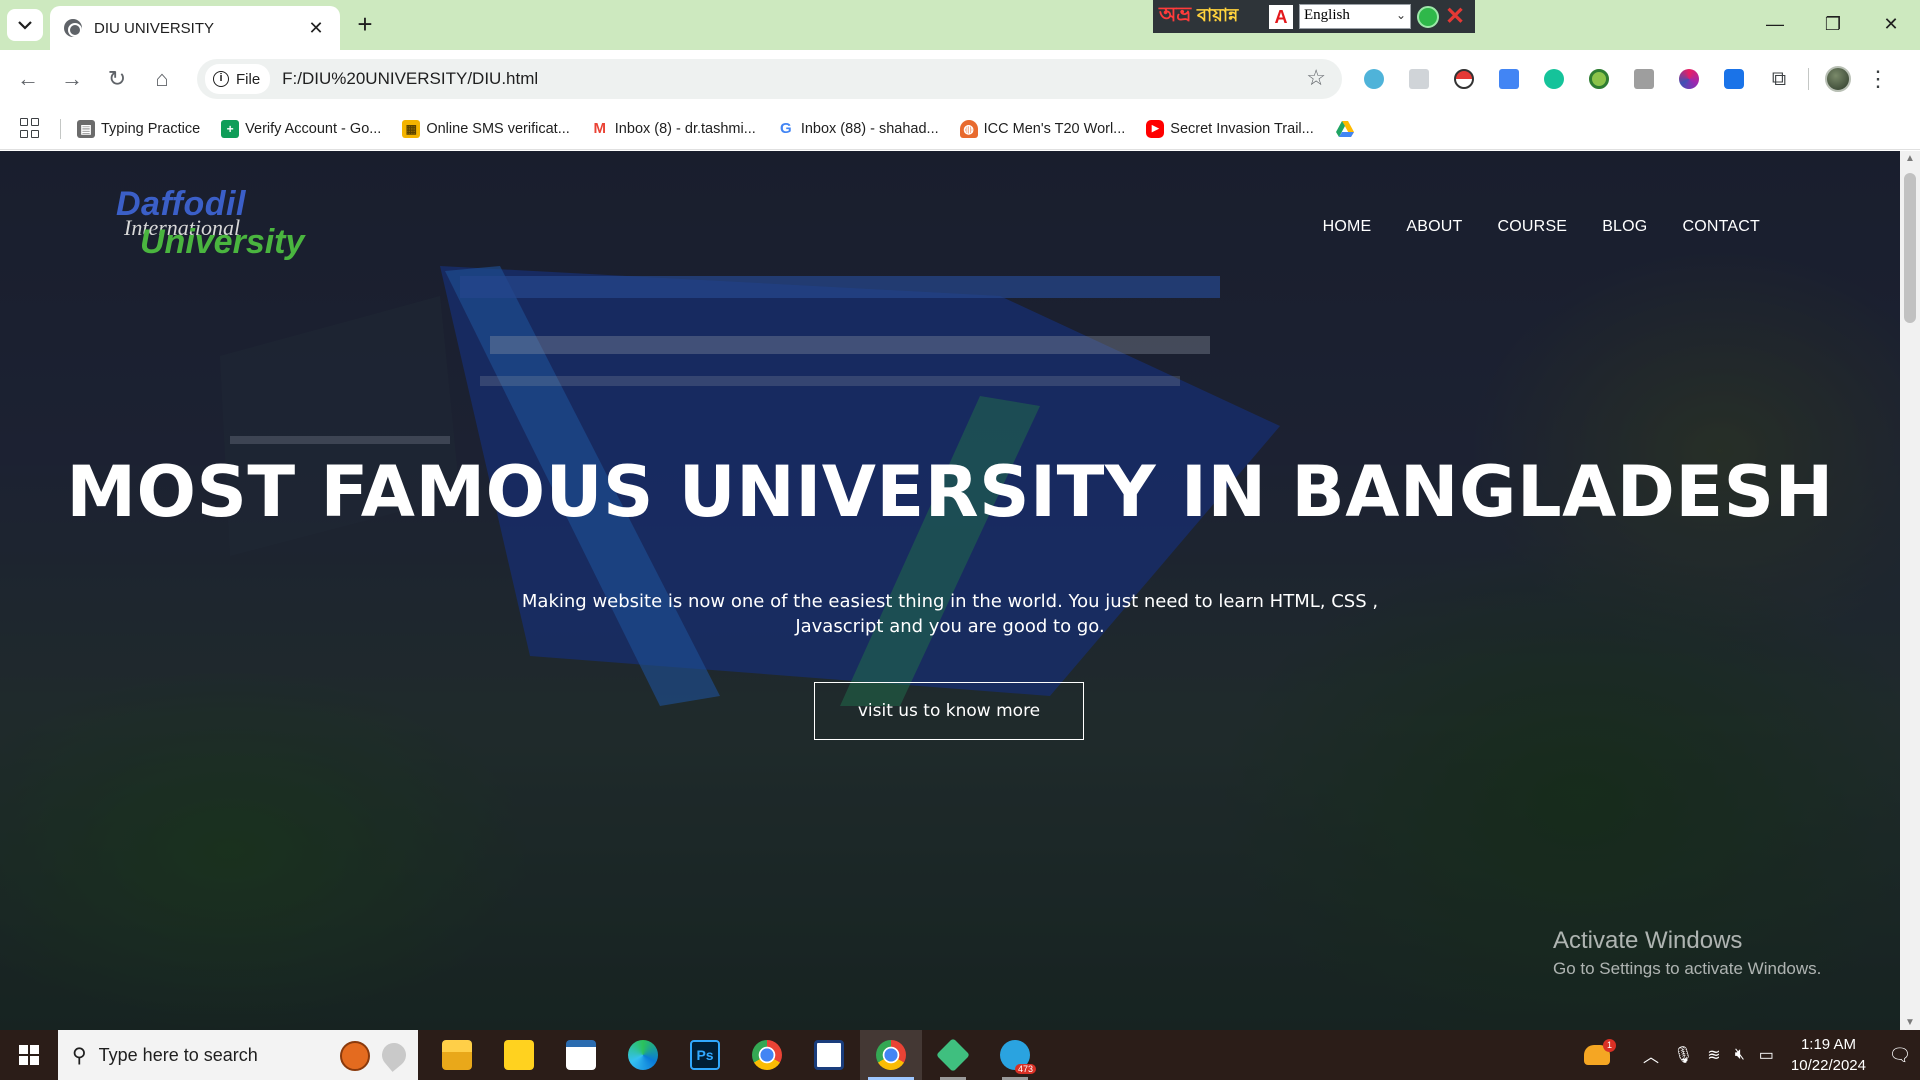 Image resolution: width=1920 pixels, height=1080 pixels. Describe the element at coordinates (599, 128) in the screenshot. I see `gmail-icon: M` at that location.